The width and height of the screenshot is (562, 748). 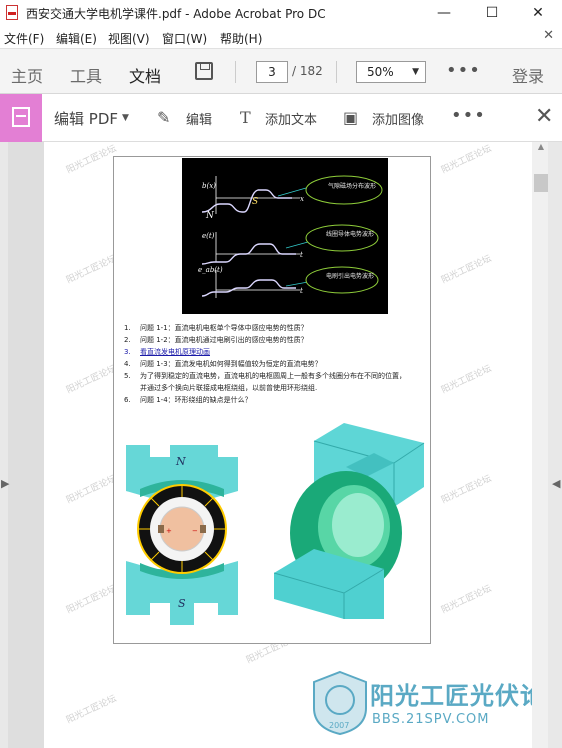 I want to click on edit-pencil-icon: ✎, so click(x=163, y=117).